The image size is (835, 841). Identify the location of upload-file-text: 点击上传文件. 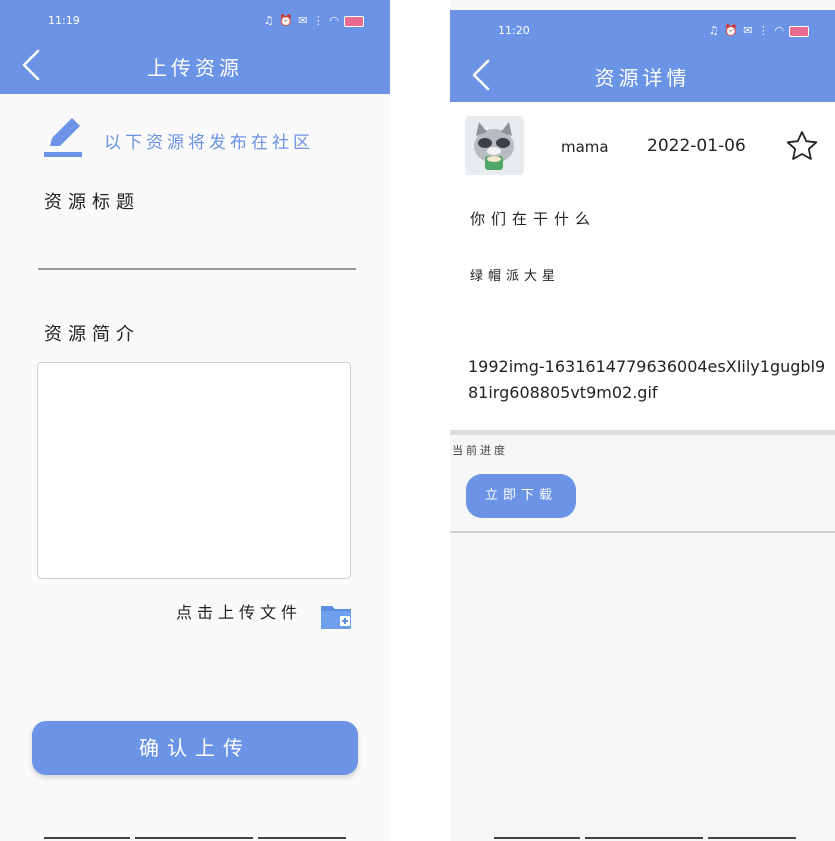
(239, 612).